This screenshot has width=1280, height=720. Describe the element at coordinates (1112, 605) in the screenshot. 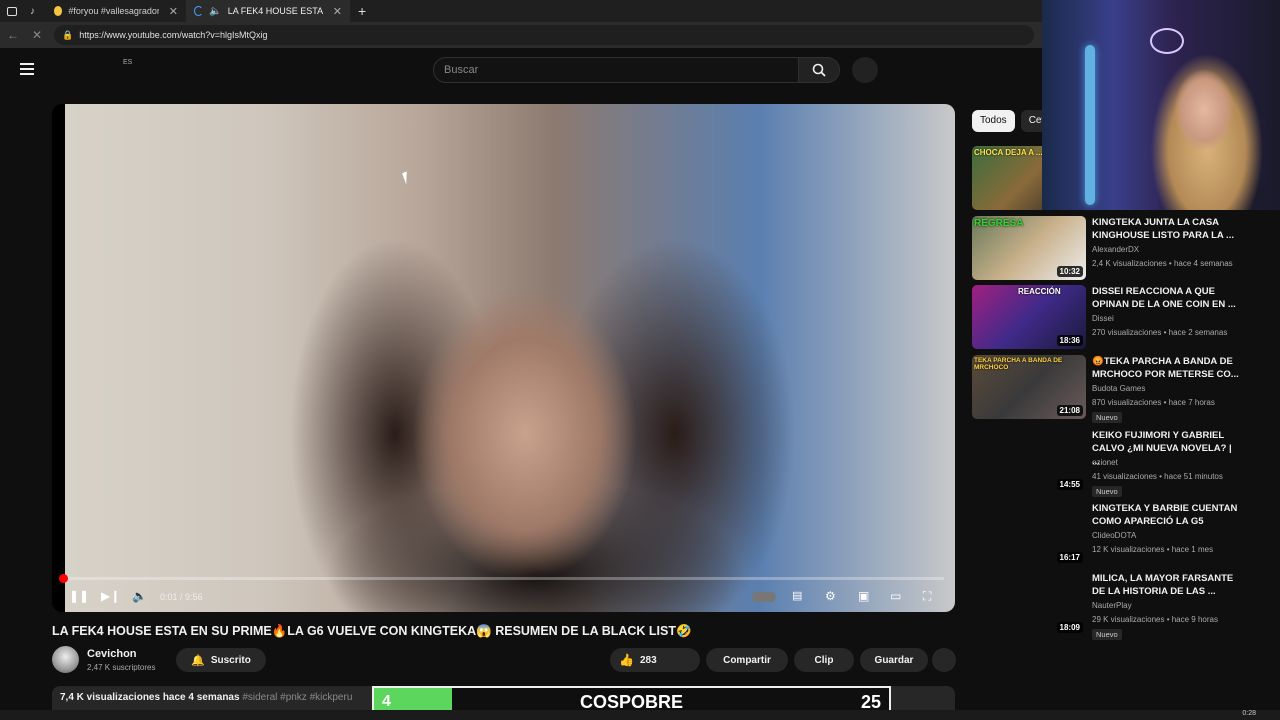

I see `channel-name: NauterPlay` at that location.